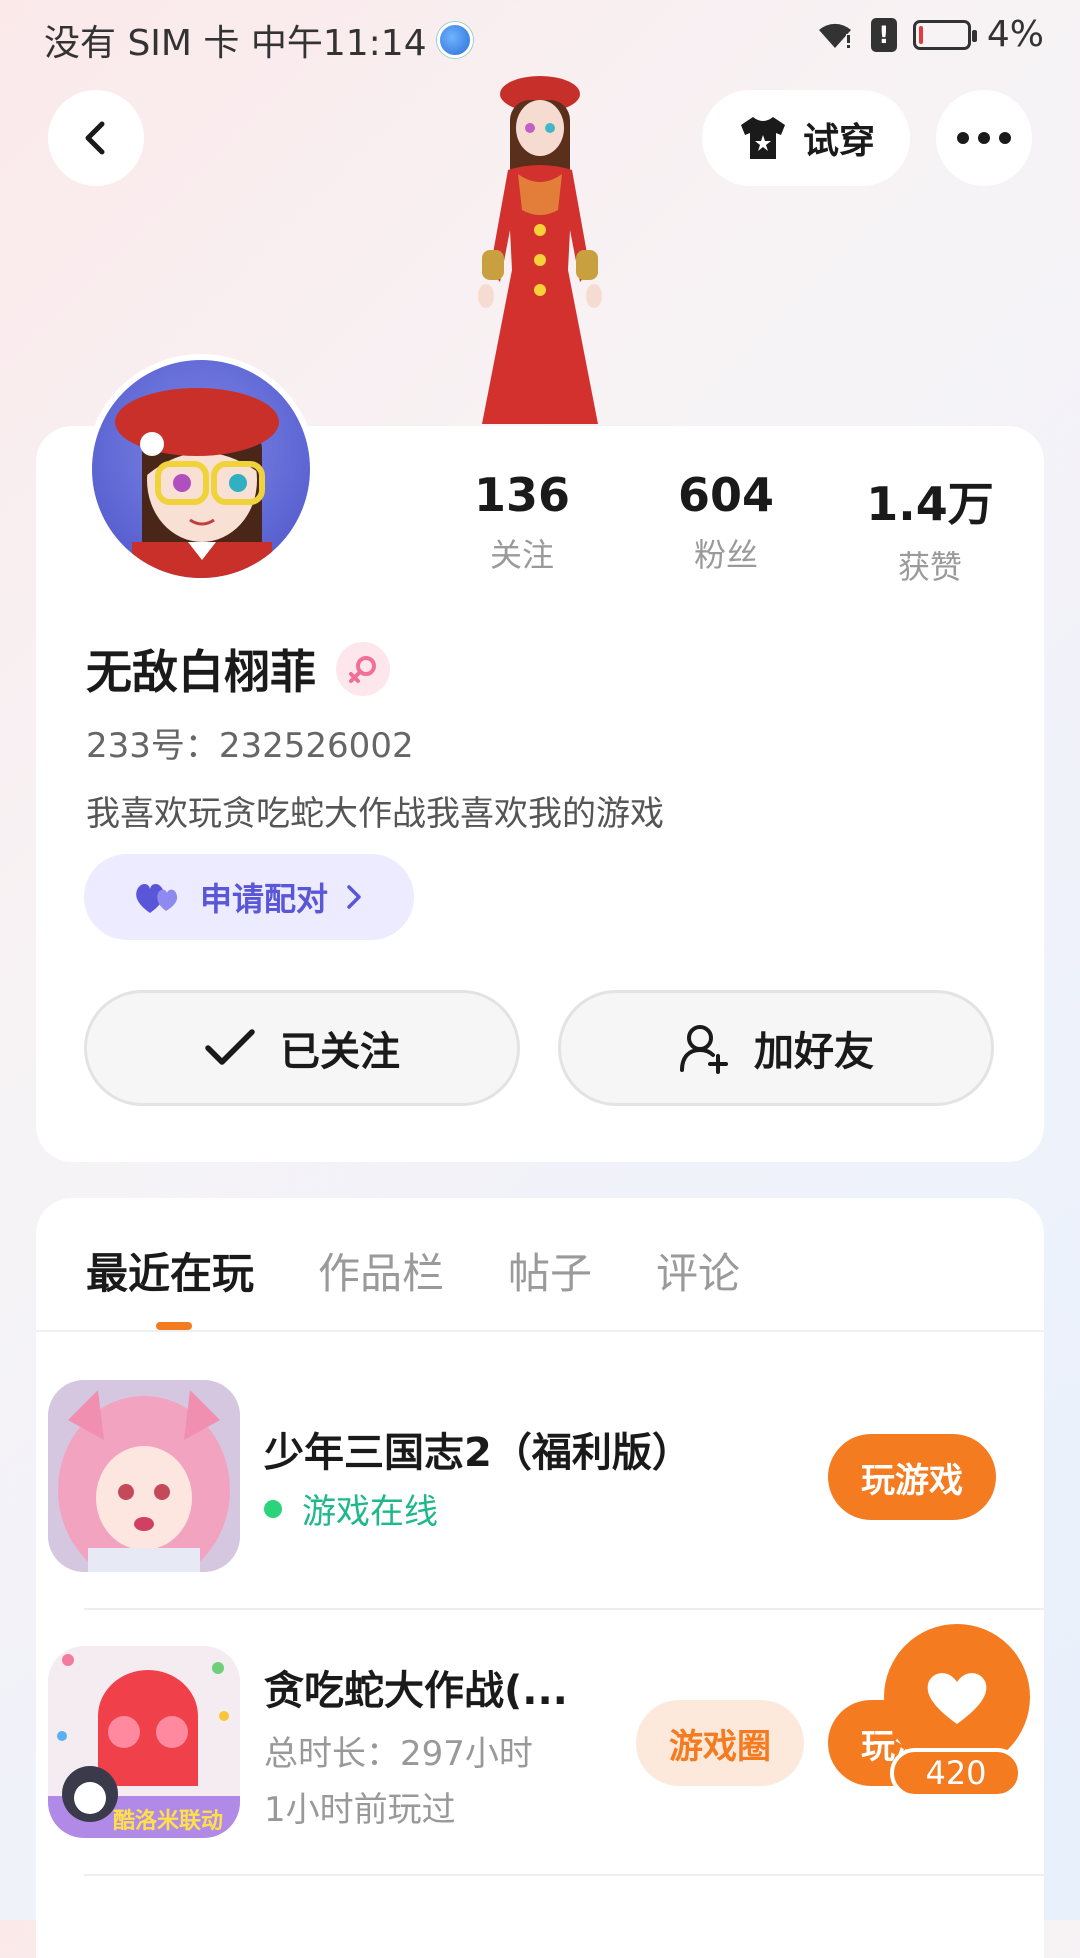 This screenshot has height=1958, width=1080. I want to click on game-online-status: 游戏在线, so click(351, 1508).